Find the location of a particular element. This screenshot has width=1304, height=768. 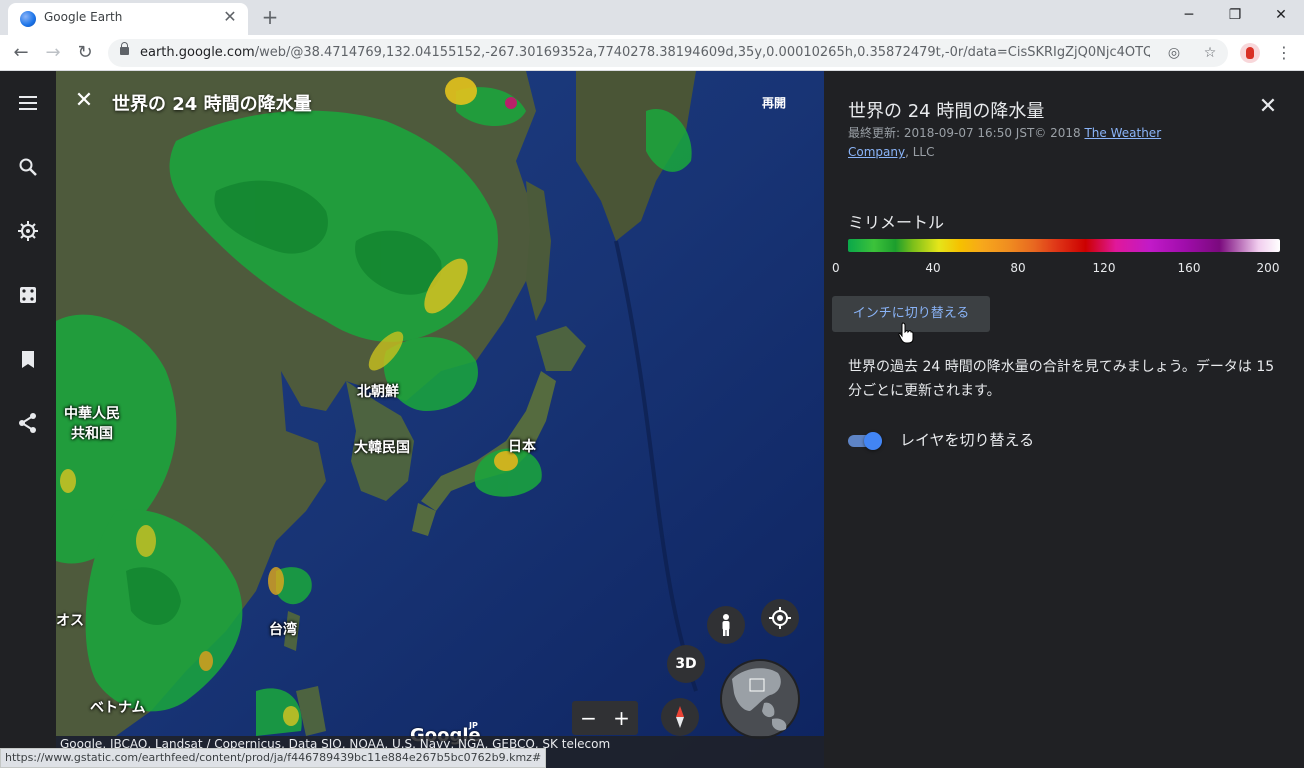

scale-tick: 0 is located at coordinates (836, 268).